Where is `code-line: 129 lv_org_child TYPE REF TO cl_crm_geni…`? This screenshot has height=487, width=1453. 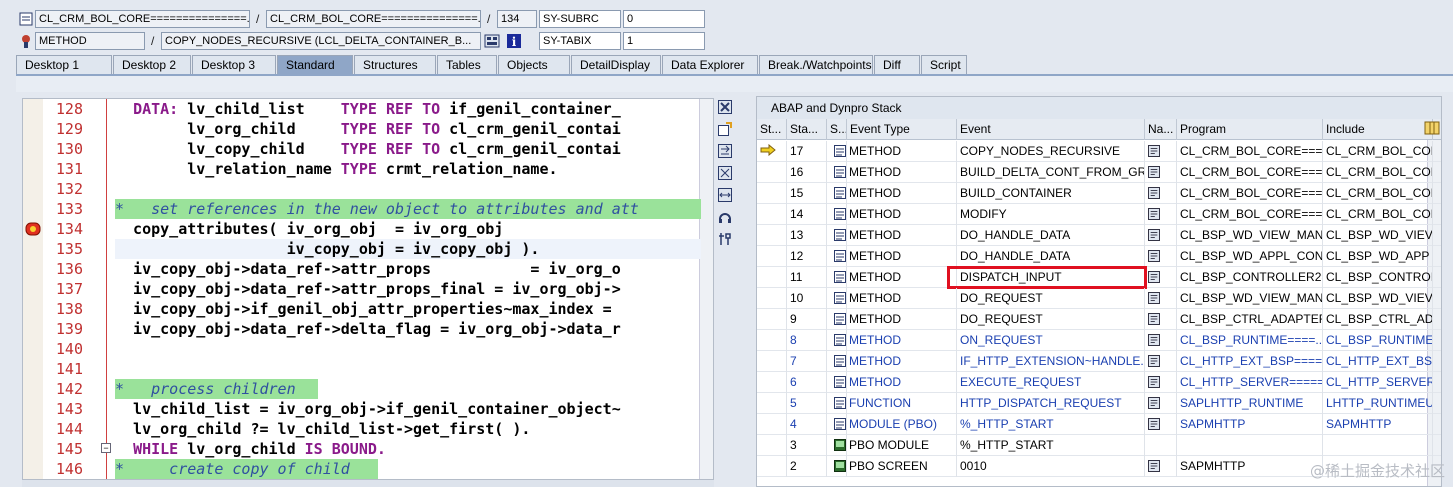 code-line: 129 lv_org_child TYPE REF TO cl_crm_geni… is located at coordinates (368, 129).